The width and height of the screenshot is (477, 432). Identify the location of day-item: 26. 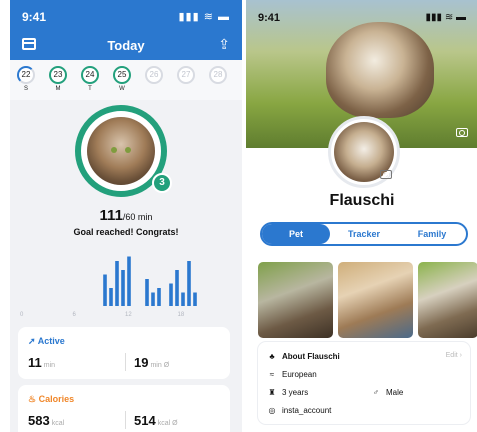
(154, 76).